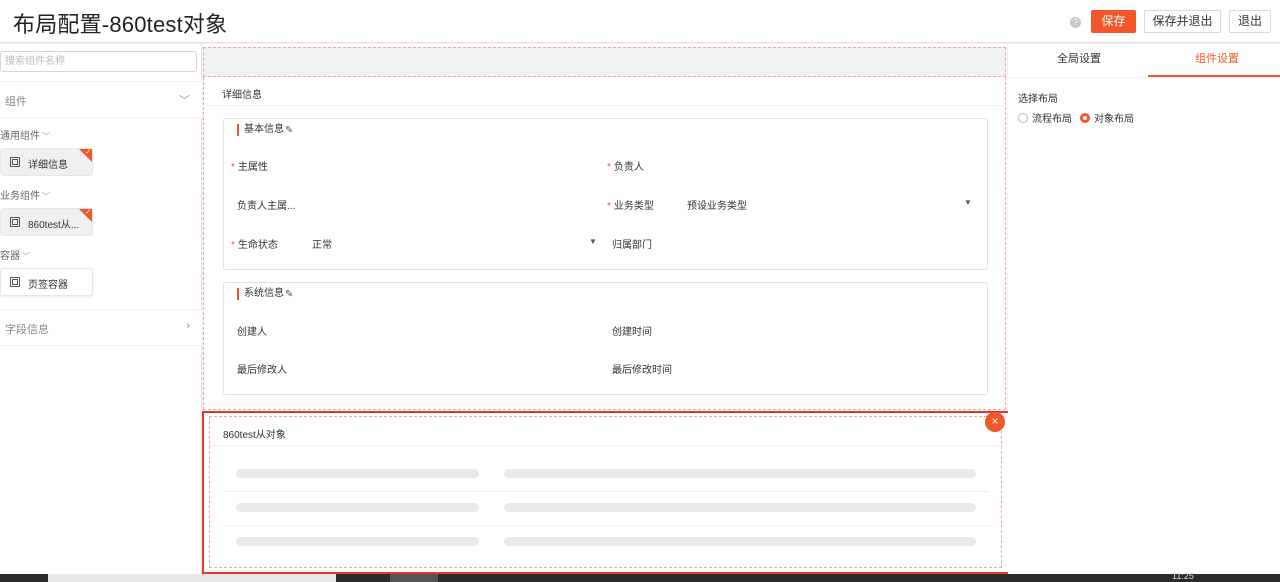  I want to click on component-card-tab-container: 页签容器, so click(46, 282).